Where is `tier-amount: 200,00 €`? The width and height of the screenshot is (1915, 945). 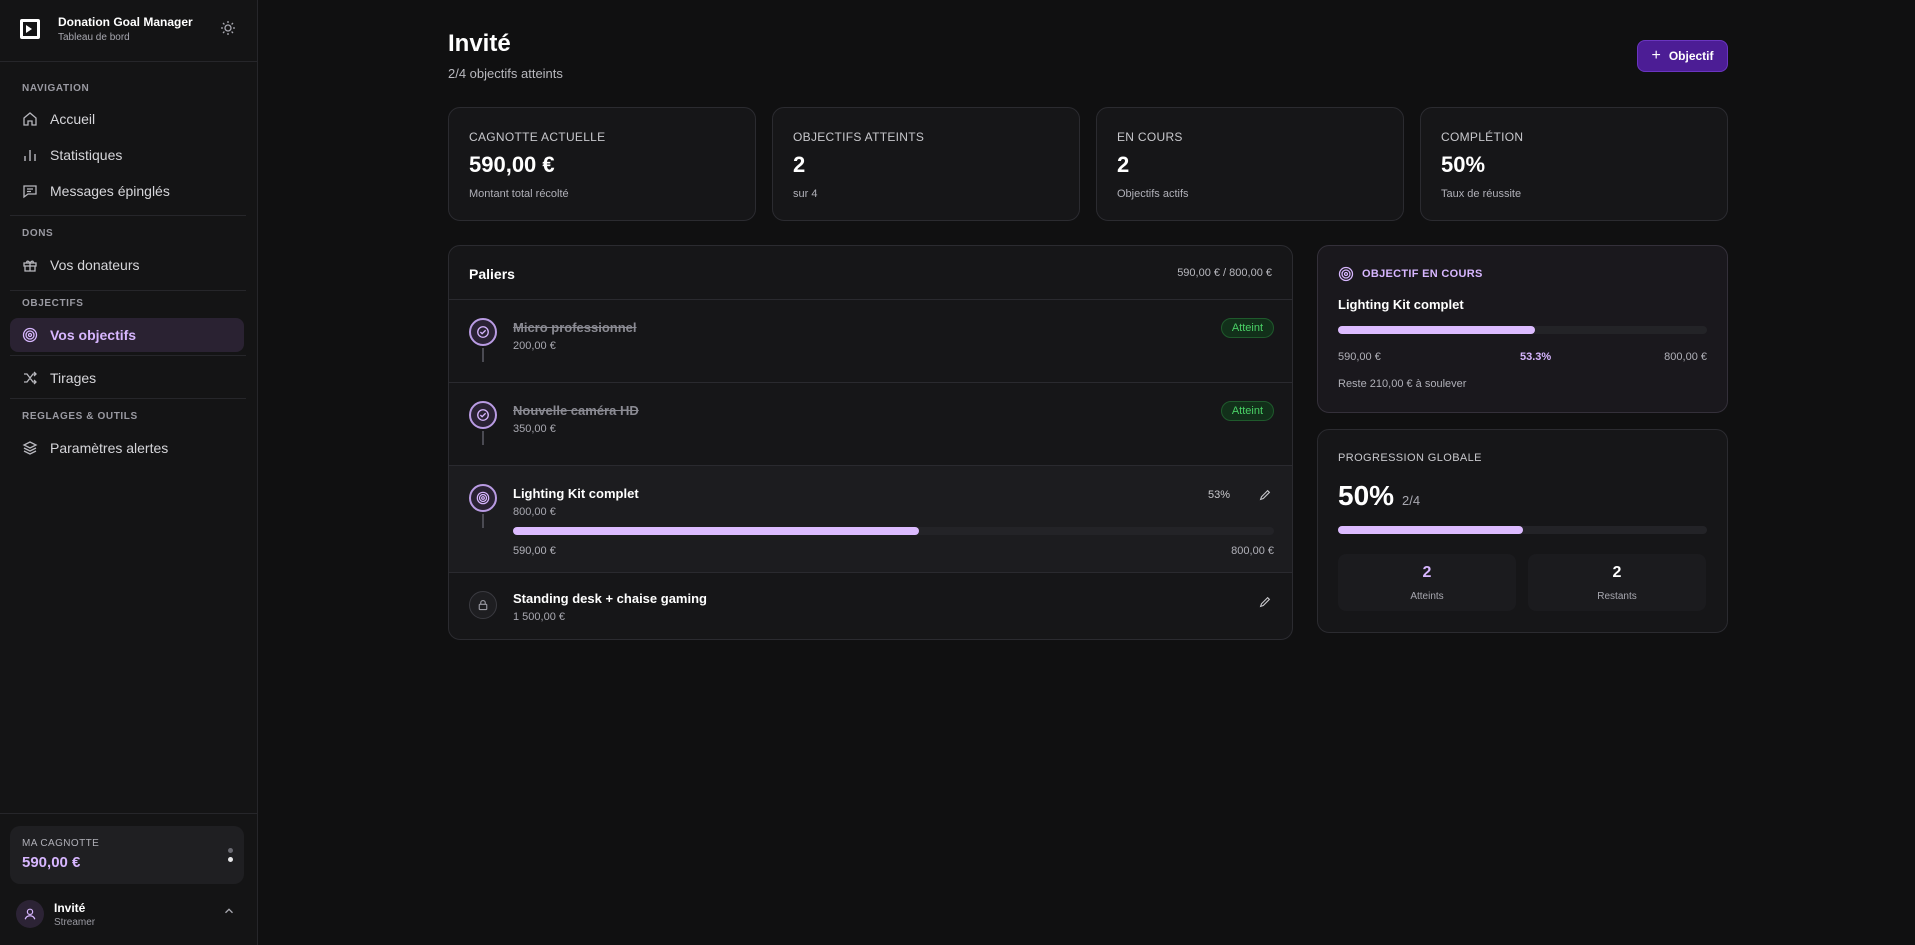 tier-amount: 200,00 € is located at coordinates (534, 346).